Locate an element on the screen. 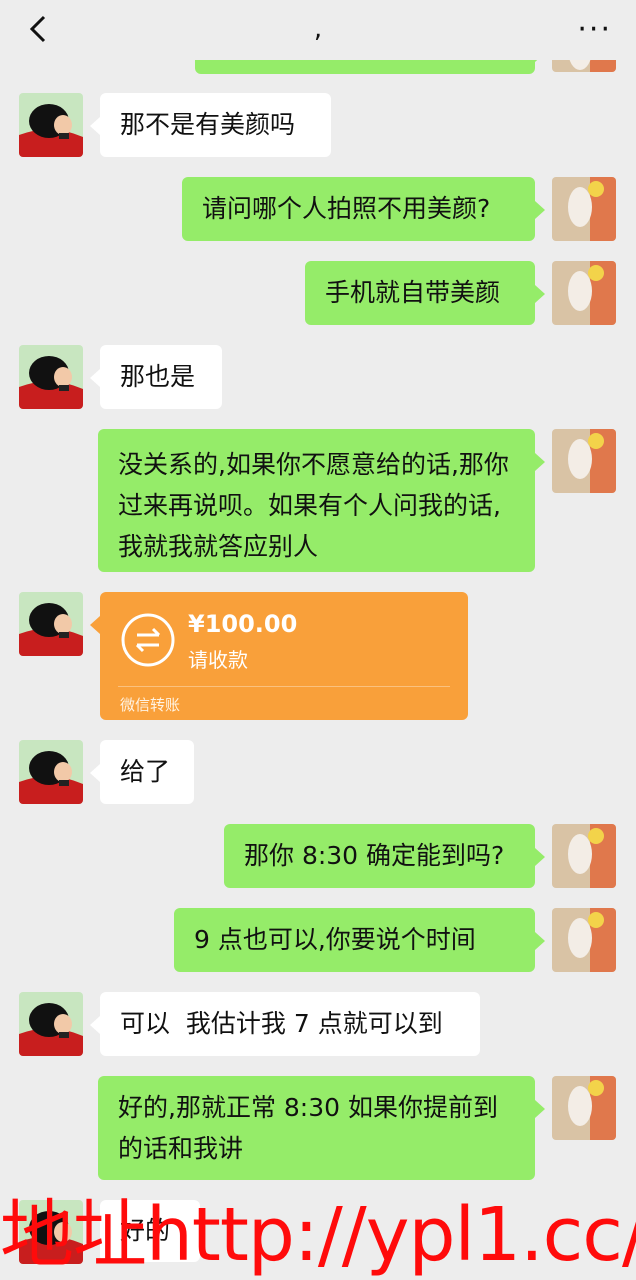  transfer-divider is located at coordinates (284, 686).